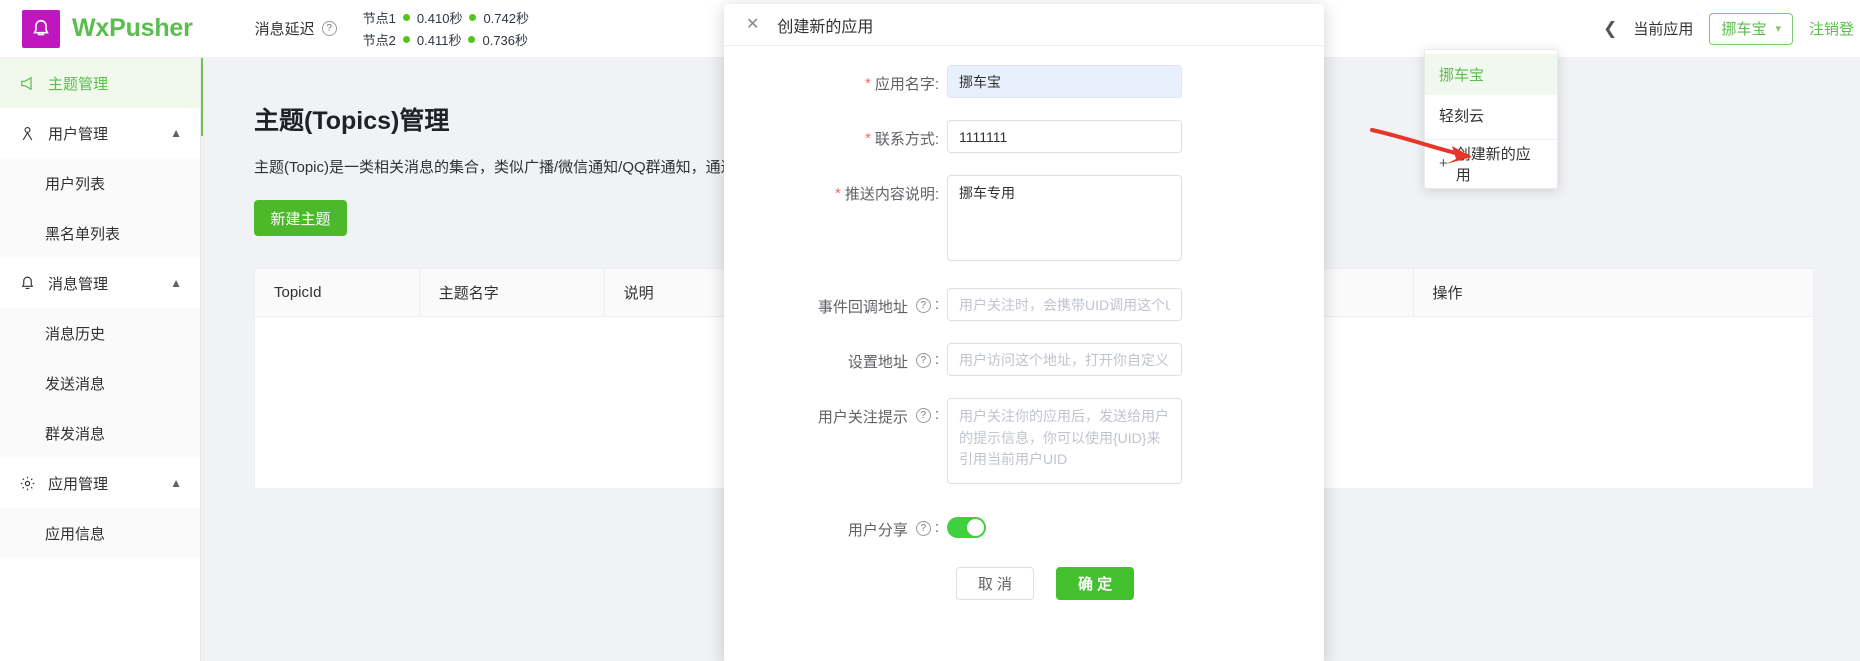 The height and width of the screenshot is (661, 1860). I want to click on dropdown-divider, so click(1491, 139).